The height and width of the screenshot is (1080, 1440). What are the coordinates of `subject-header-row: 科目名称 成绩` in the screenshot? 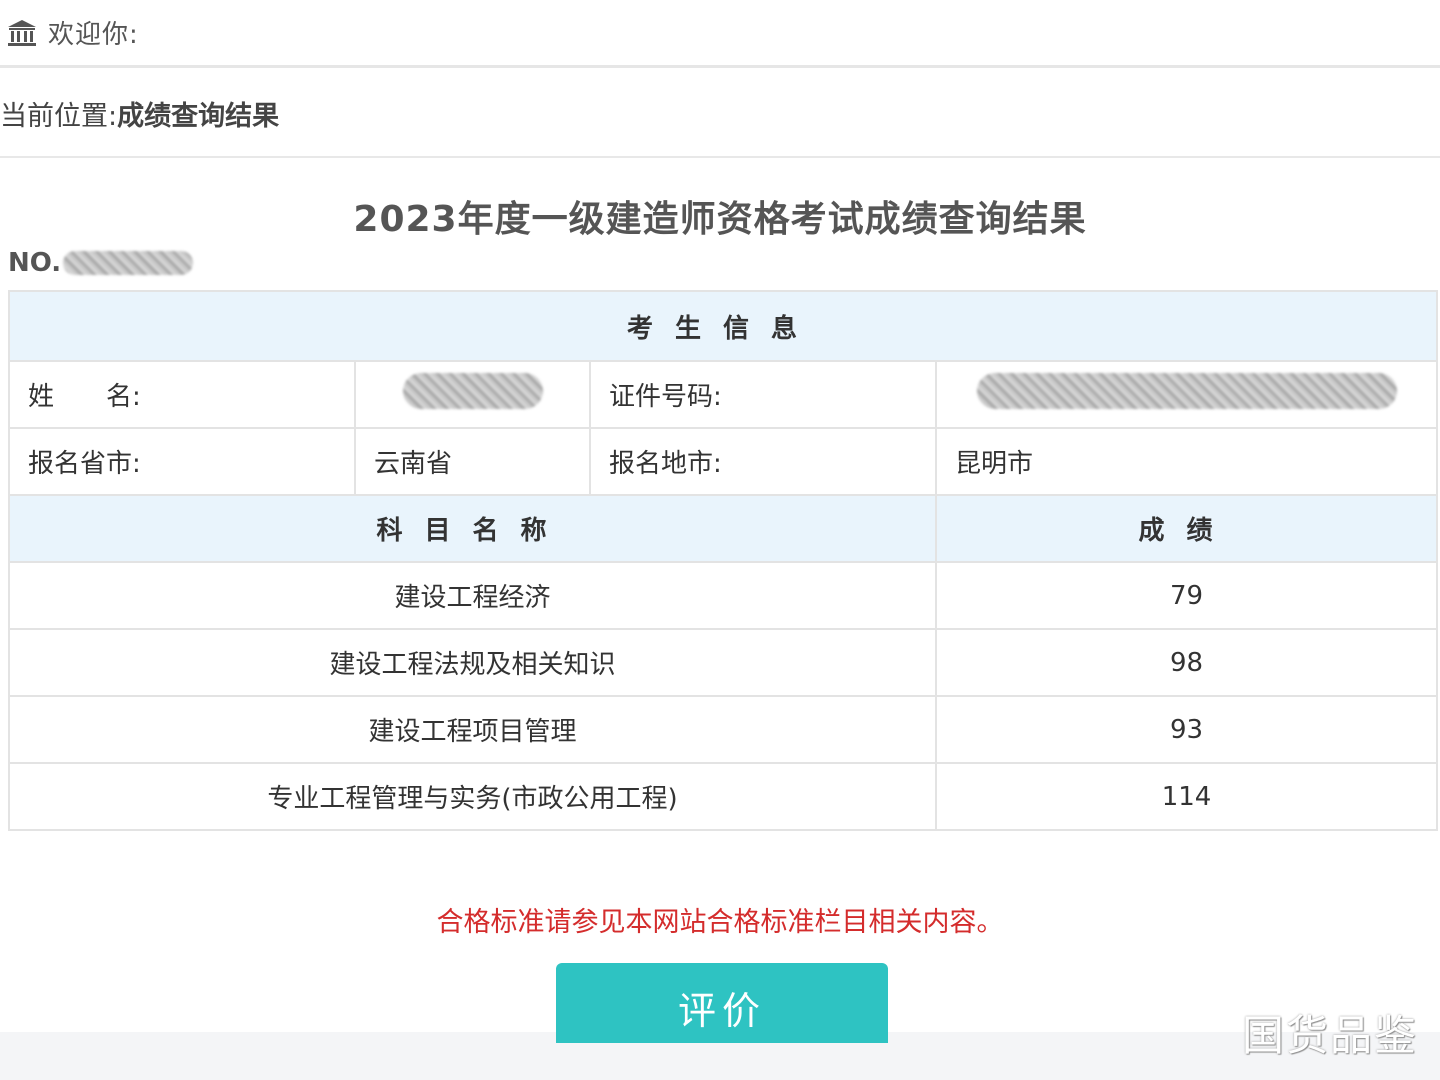 It's located at (723, 528).